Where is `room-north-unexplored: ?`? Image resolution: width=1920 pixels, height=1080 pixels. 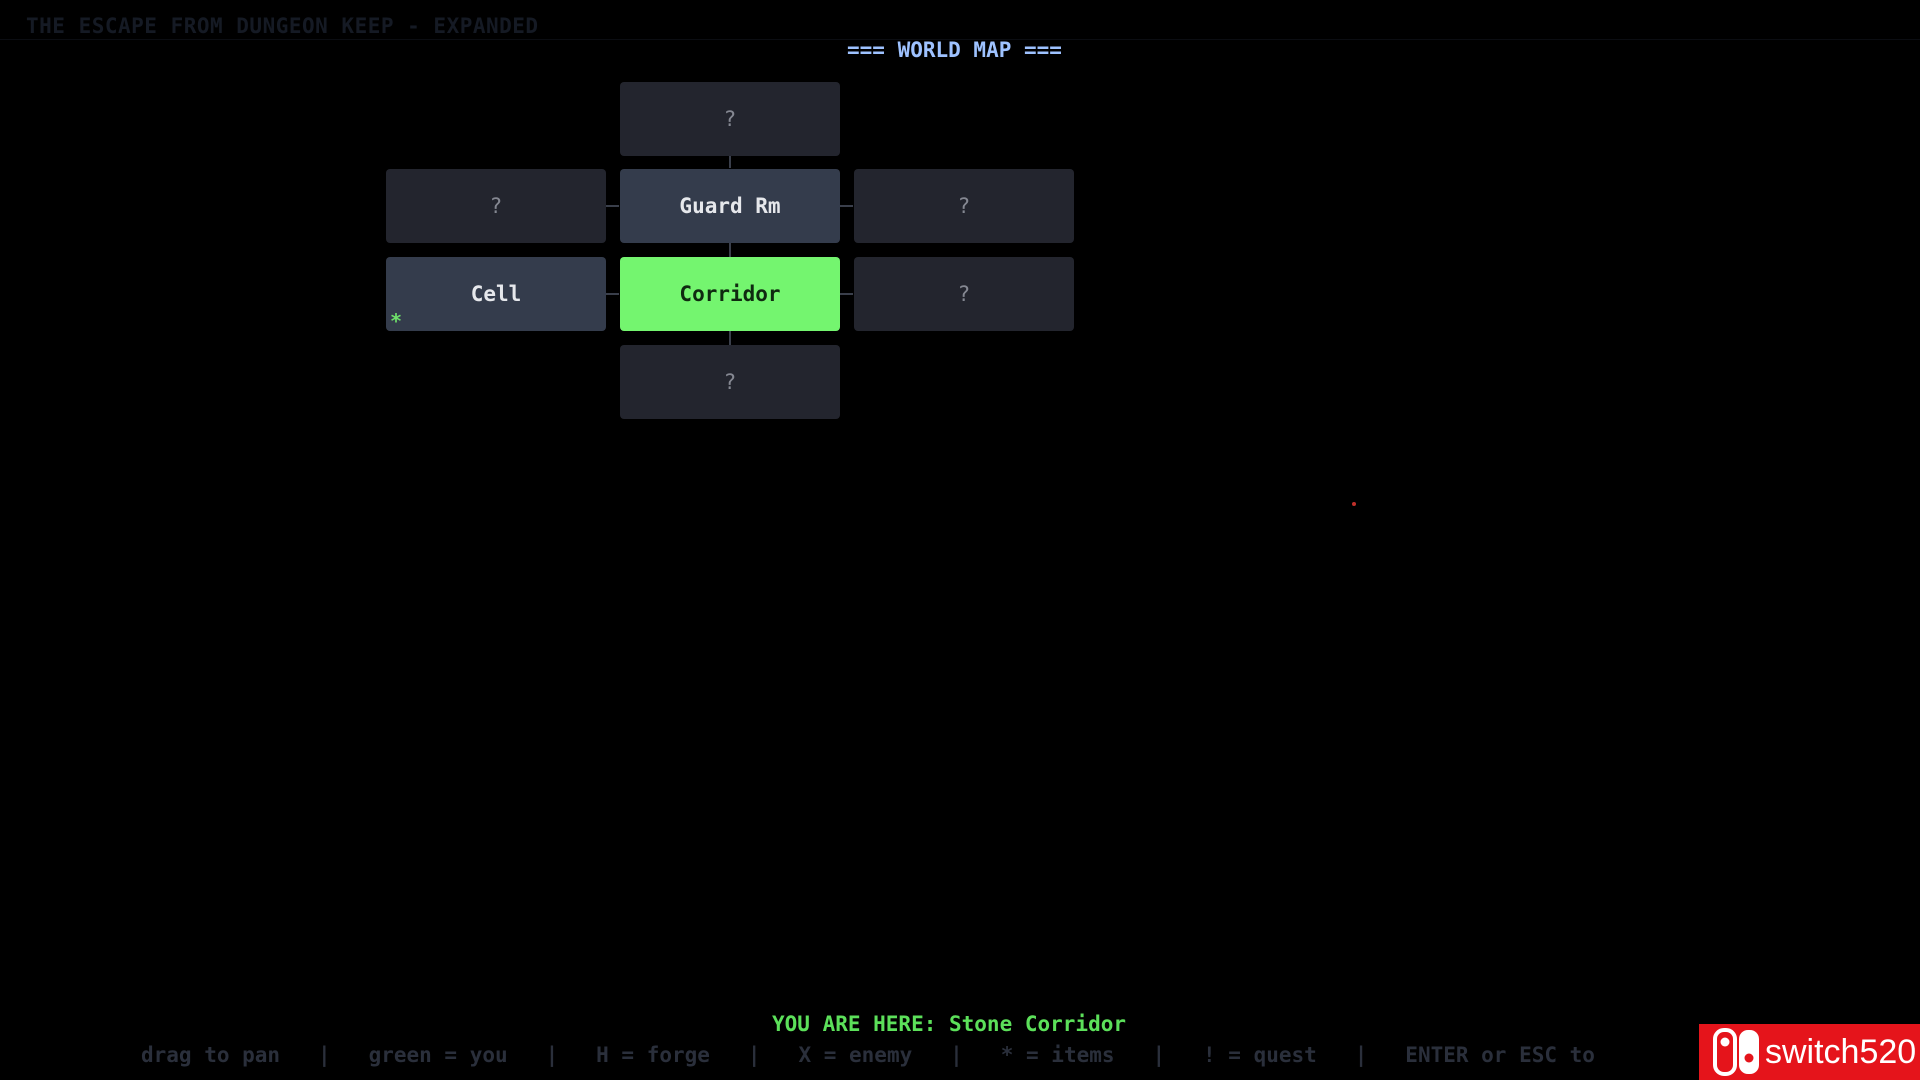 room-north-unexplored: ? is located at coordinates (730, 119).